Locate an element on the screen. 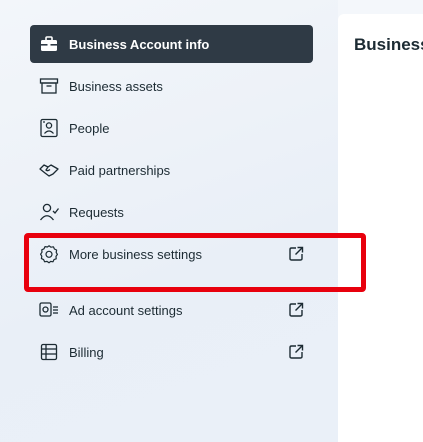 The width and height of the screenshot is (423, 442). briefcase-icon is located at coordinates (49, 44).